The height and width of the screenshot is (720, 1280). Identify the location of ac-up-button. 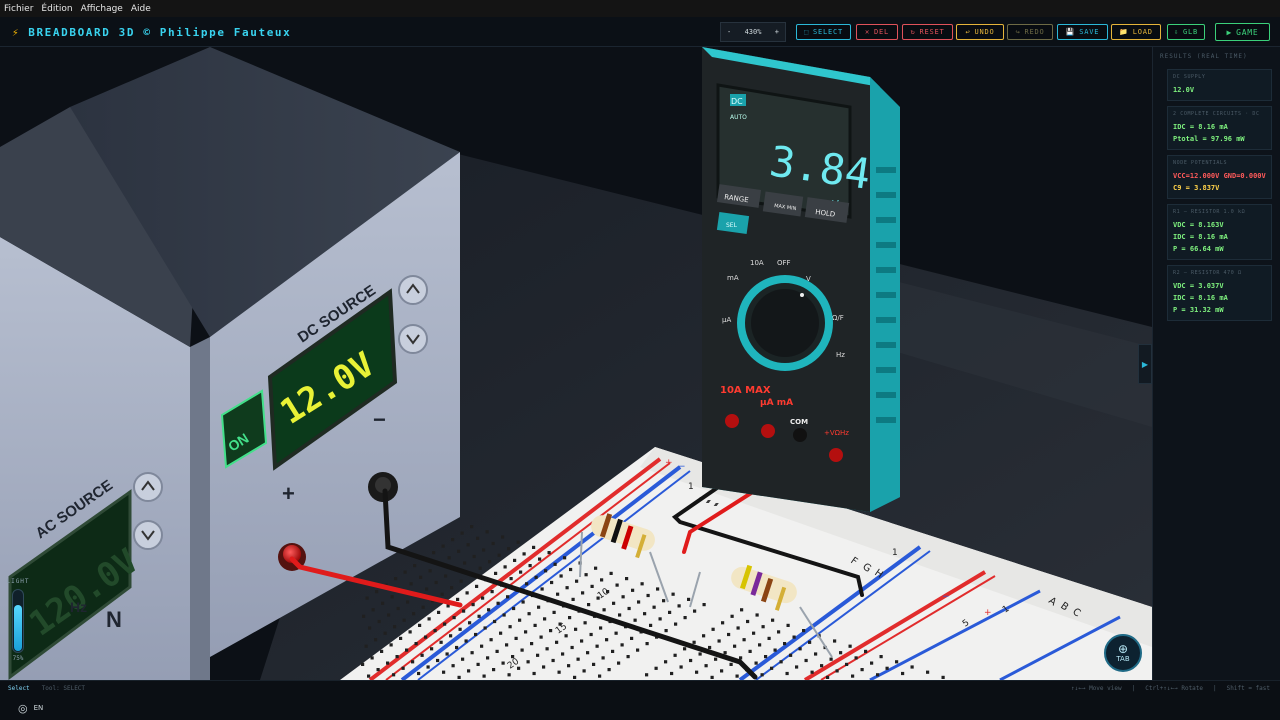
(148, 487).